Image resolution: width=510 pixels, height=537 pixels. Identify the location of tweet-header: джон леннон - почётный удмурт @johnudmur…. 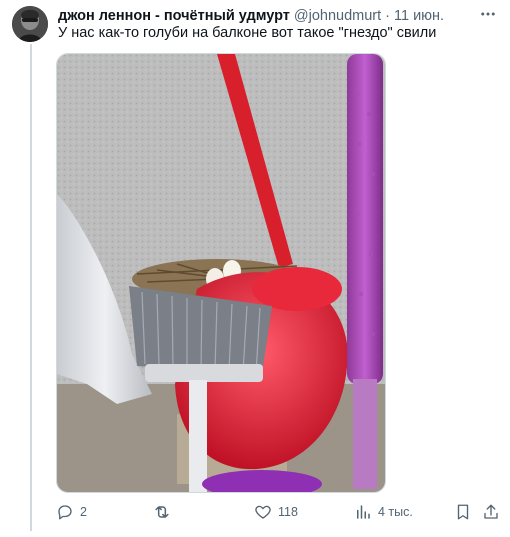
(277, 16).